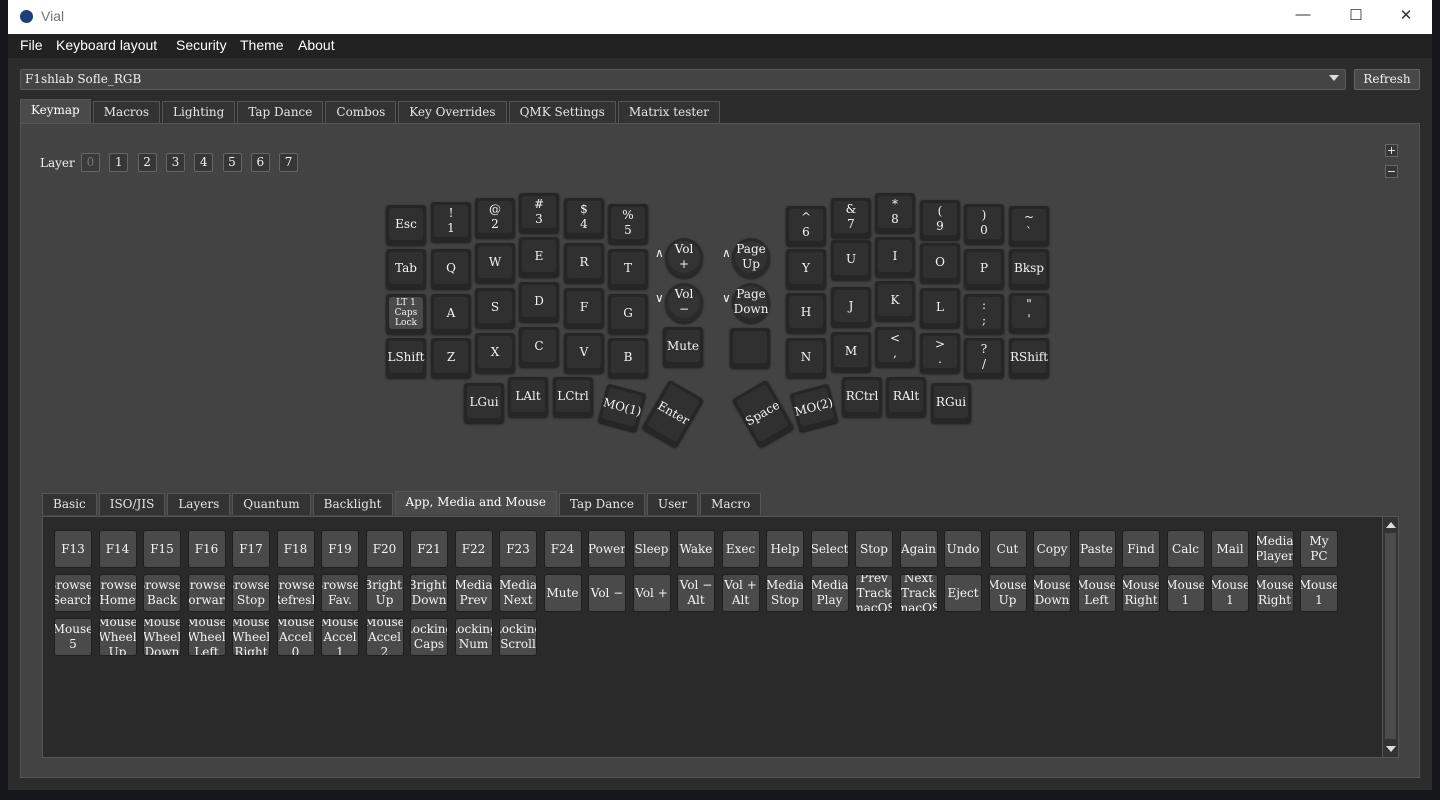 Image resolution: width=1440 pixels, height=800 pixels. I want to click on keycode-vol-alt: Vol − Alt, so click(696, 593).